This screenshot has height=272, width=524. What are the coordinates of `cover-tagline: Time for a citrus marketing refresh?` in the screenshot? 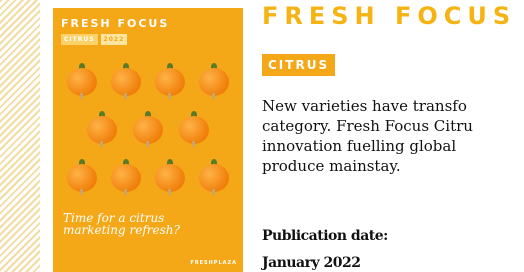 It's located at (138, 224).